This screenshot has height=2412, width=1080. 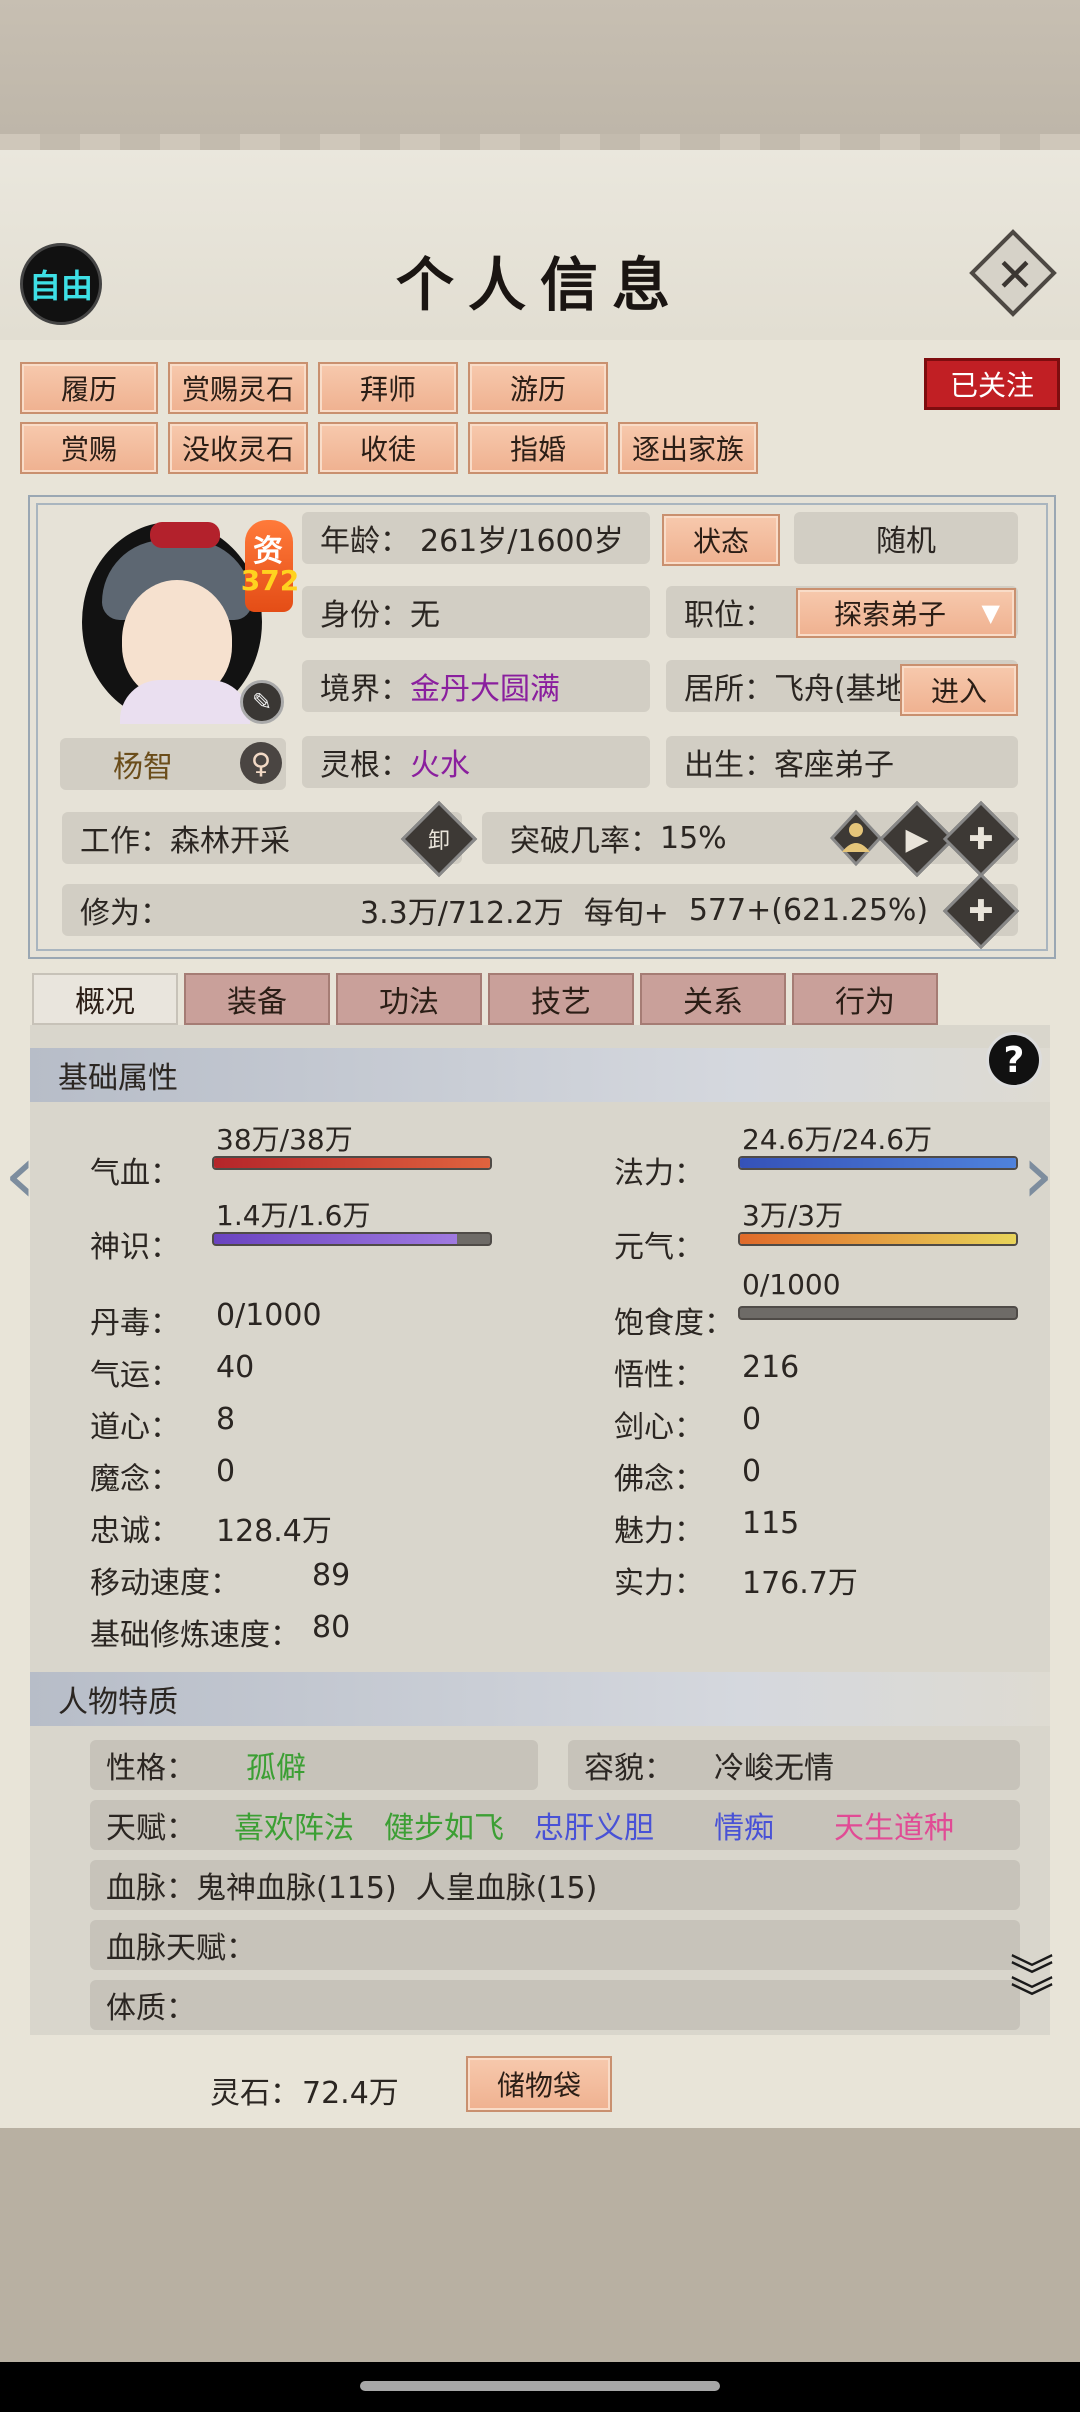 What do you see at coordinates (721, 540) in the screenshot?
I see `status-button: 状态` at bounding box center [721, 540].